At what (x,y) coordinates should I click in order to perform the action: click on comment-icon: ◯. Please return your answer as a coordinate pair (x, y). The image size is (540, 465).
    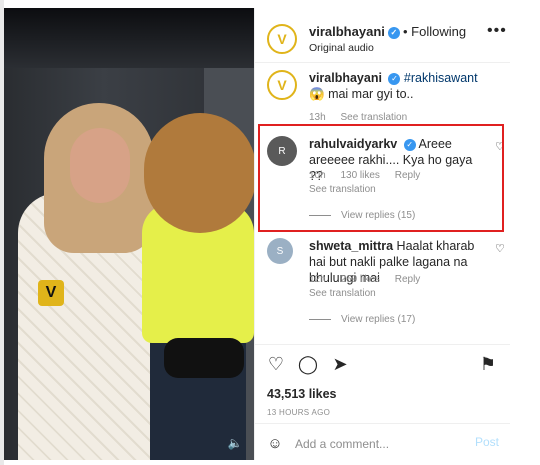
    Looking at the image, I should click on (308, 364).